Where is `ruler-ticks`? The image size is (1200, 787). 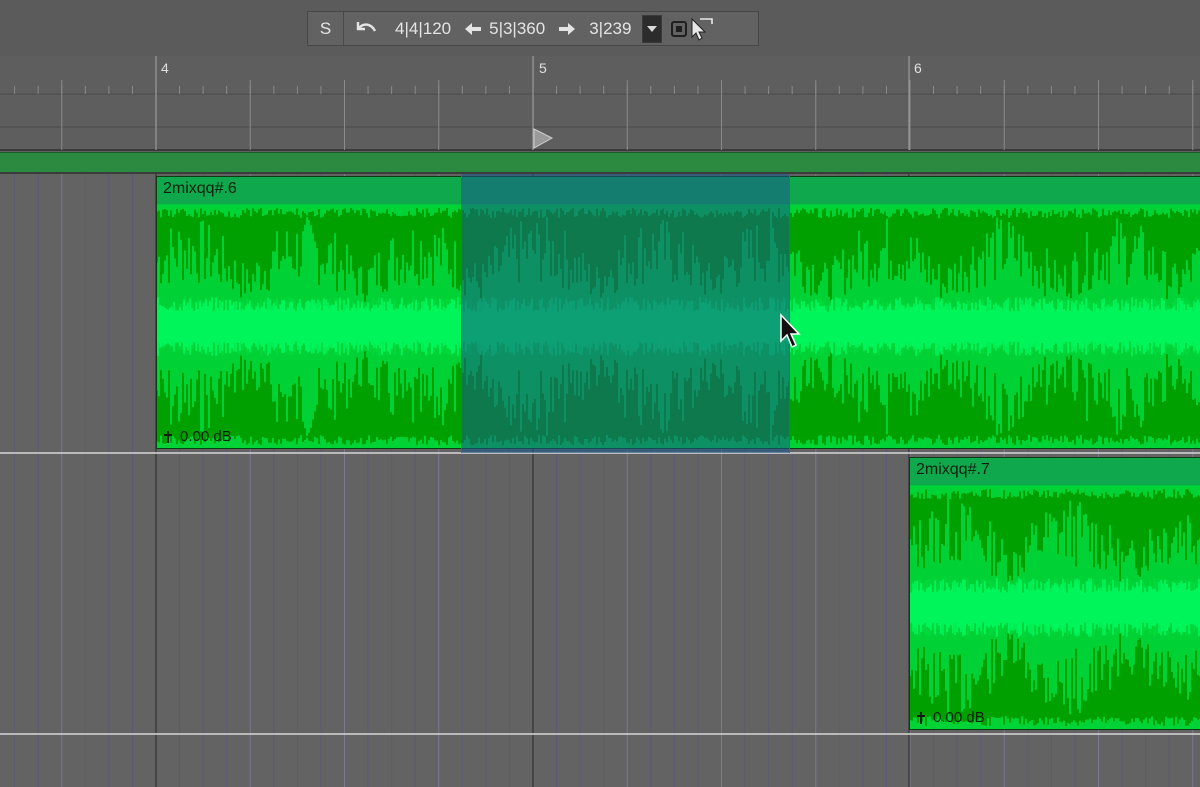
ruler-ticks is located at coordinates (600, 103).